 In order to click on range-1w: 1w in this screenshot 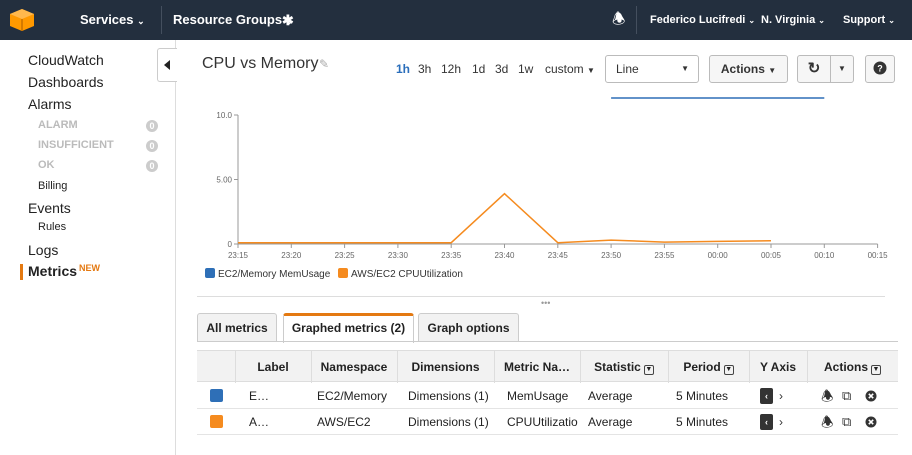, I will do `click(525, 69)`.